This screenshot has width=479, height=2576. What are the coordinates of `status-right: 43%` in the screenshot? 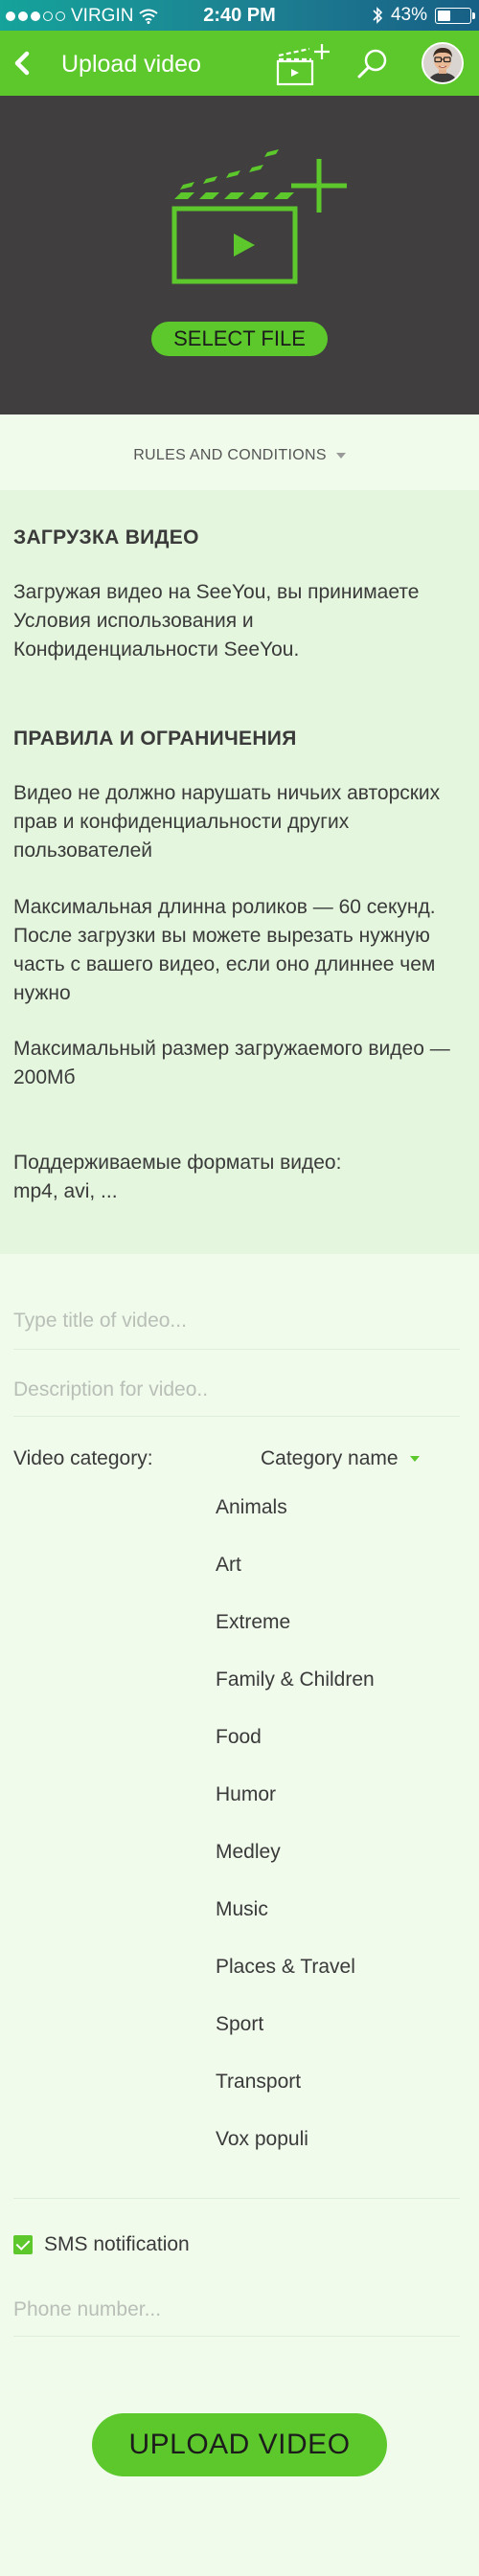 It's located at (423, 16).